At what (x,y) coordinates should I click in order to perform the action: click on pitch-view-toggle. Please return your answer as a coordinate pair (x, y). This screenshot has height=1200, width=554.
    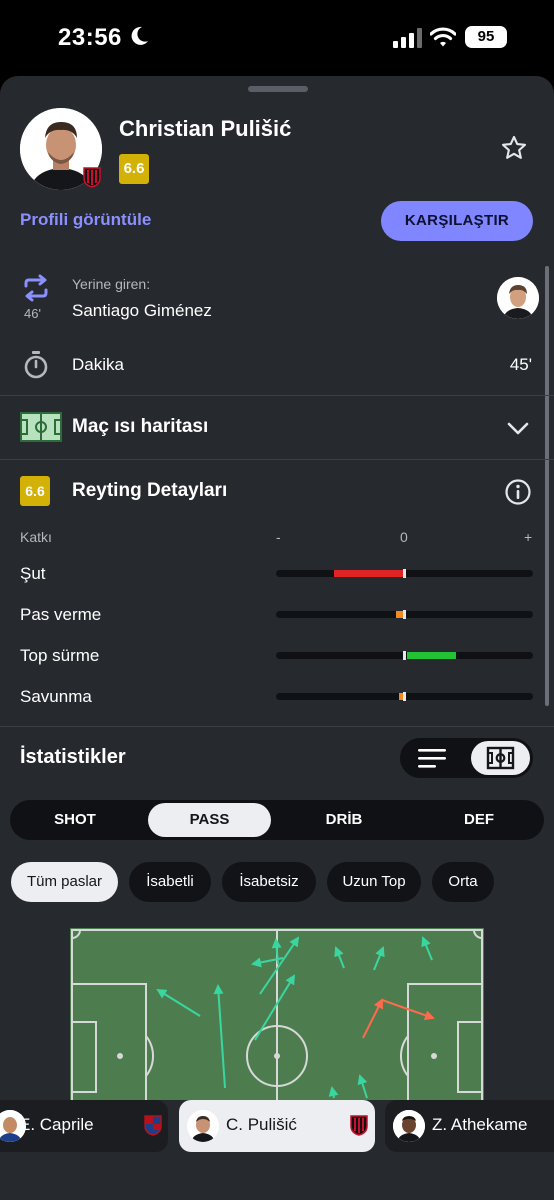
    Looking at the image, I should click on (500, 758).